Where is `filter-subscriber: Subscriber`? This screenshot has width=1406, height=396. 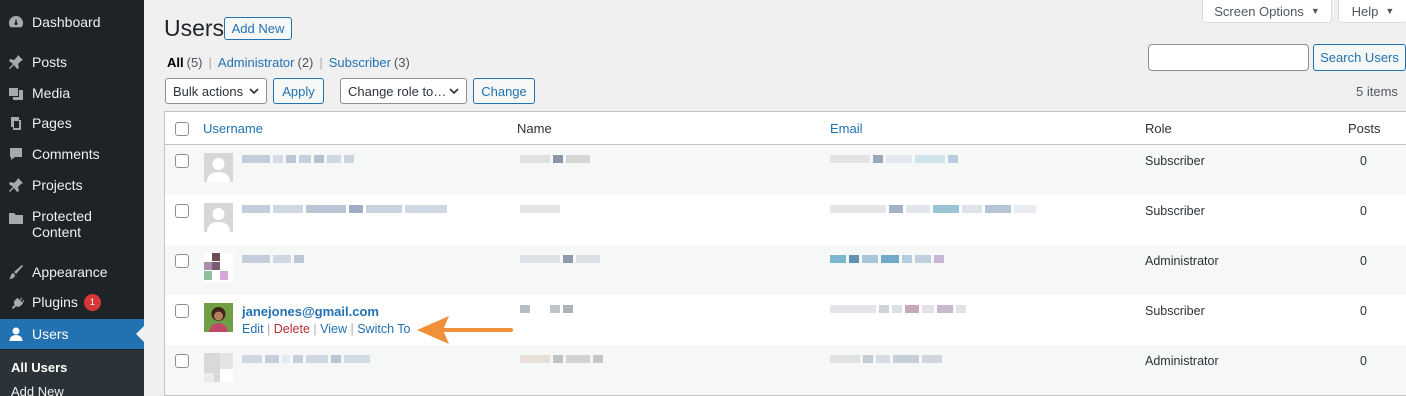 filter-subscriber: Subscriber is located at coordinates (360, 62).